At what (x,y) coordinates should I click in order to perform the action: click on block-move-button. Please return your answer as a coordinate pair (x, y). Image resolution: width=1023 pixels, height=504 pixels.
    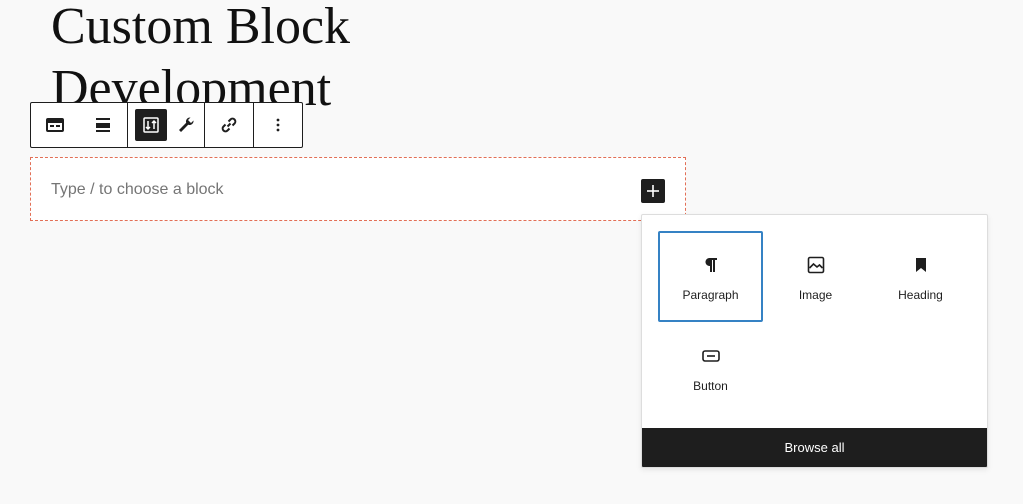
    Looking at the image, I should click on (148, 125).